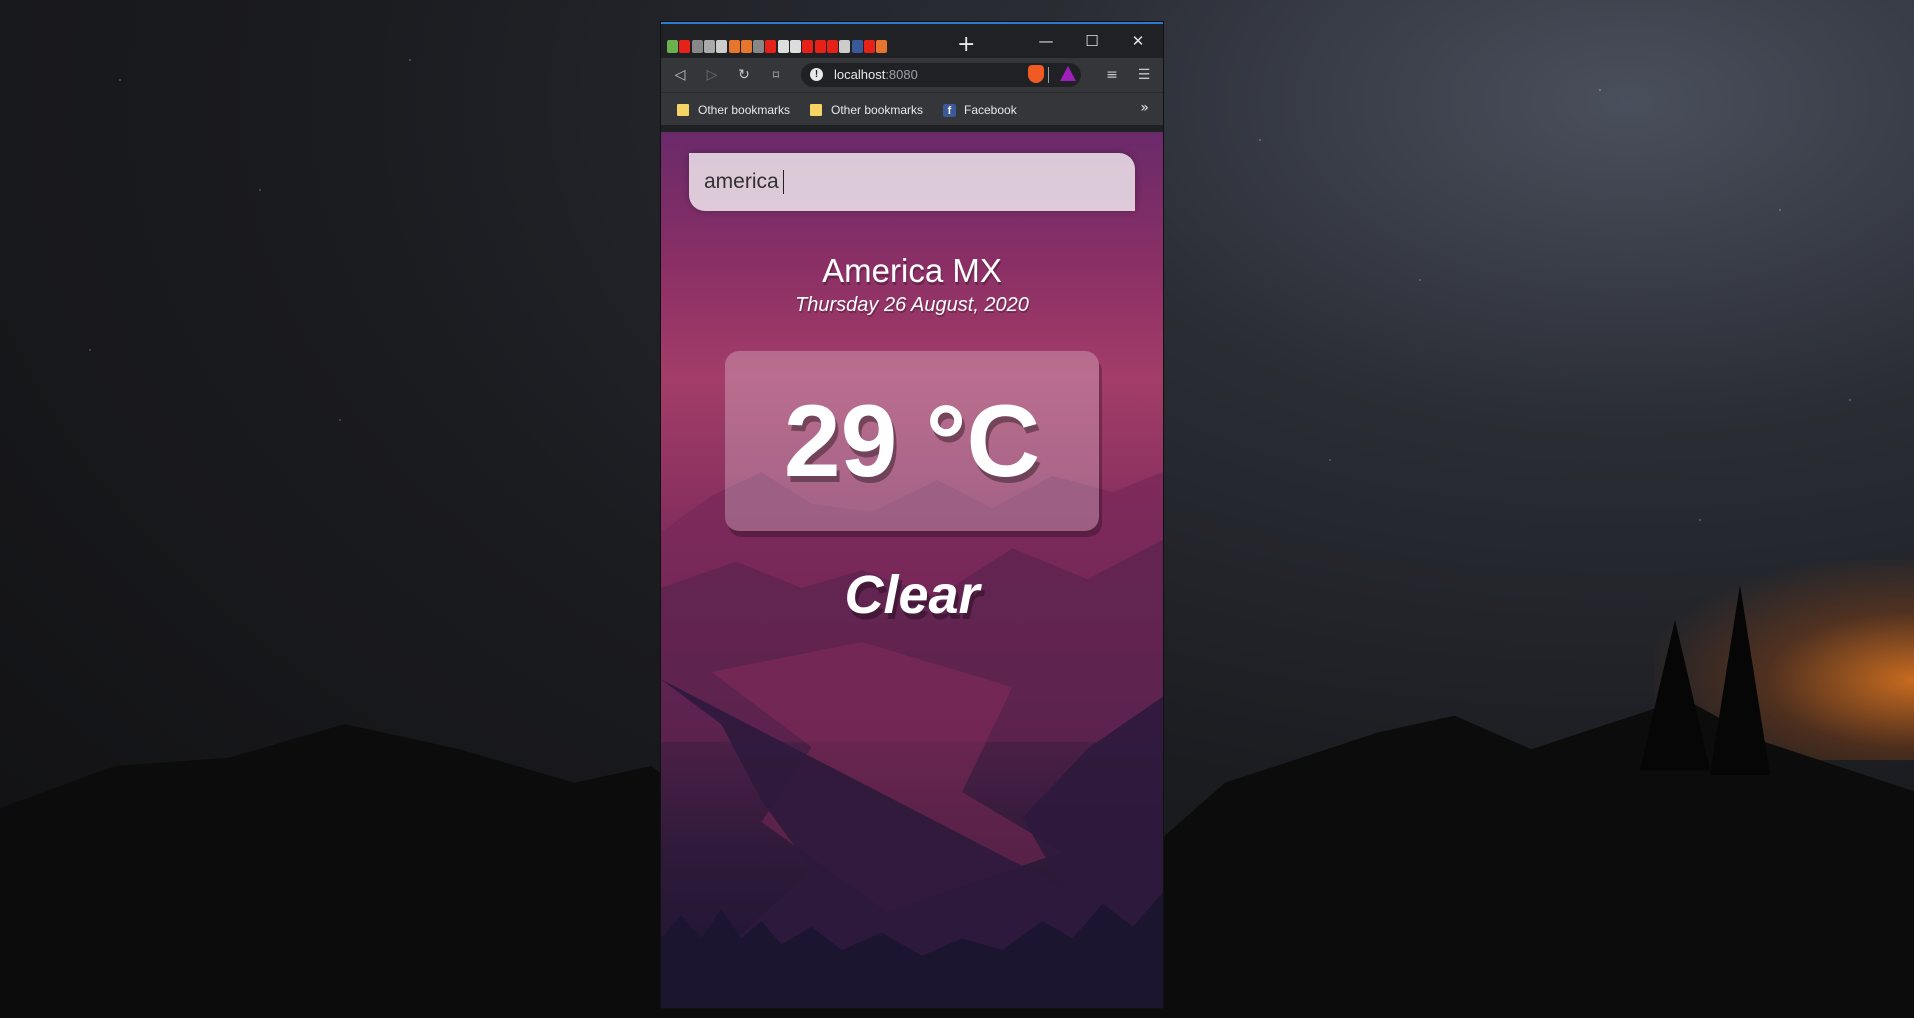 This screenshot has height=1018, width=1914. What do you see at coordinates (901, 74) in the screenshot?
I see `url-port: :8080` at bounding box center [901, 74].